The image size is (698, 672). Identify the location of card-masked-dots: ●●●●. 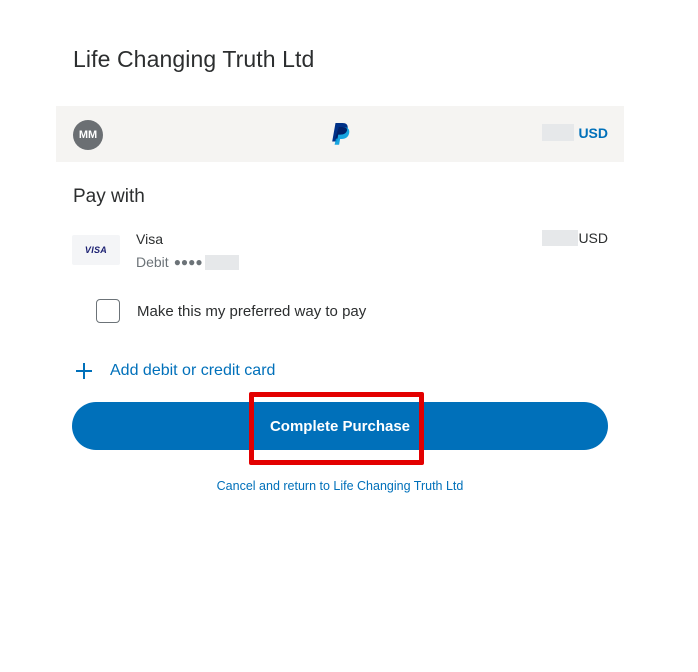
(188, 262).